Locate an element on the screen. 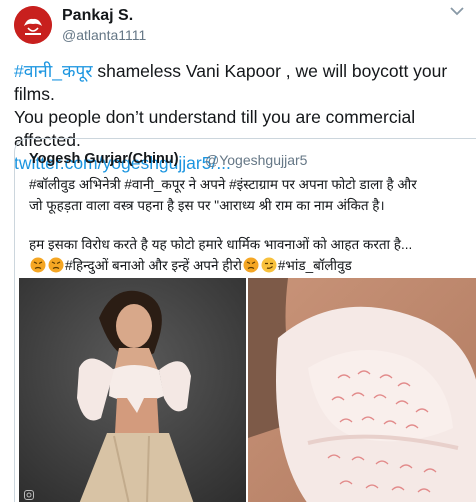  avatar-logo-icon is located at coordinates (33, 25).